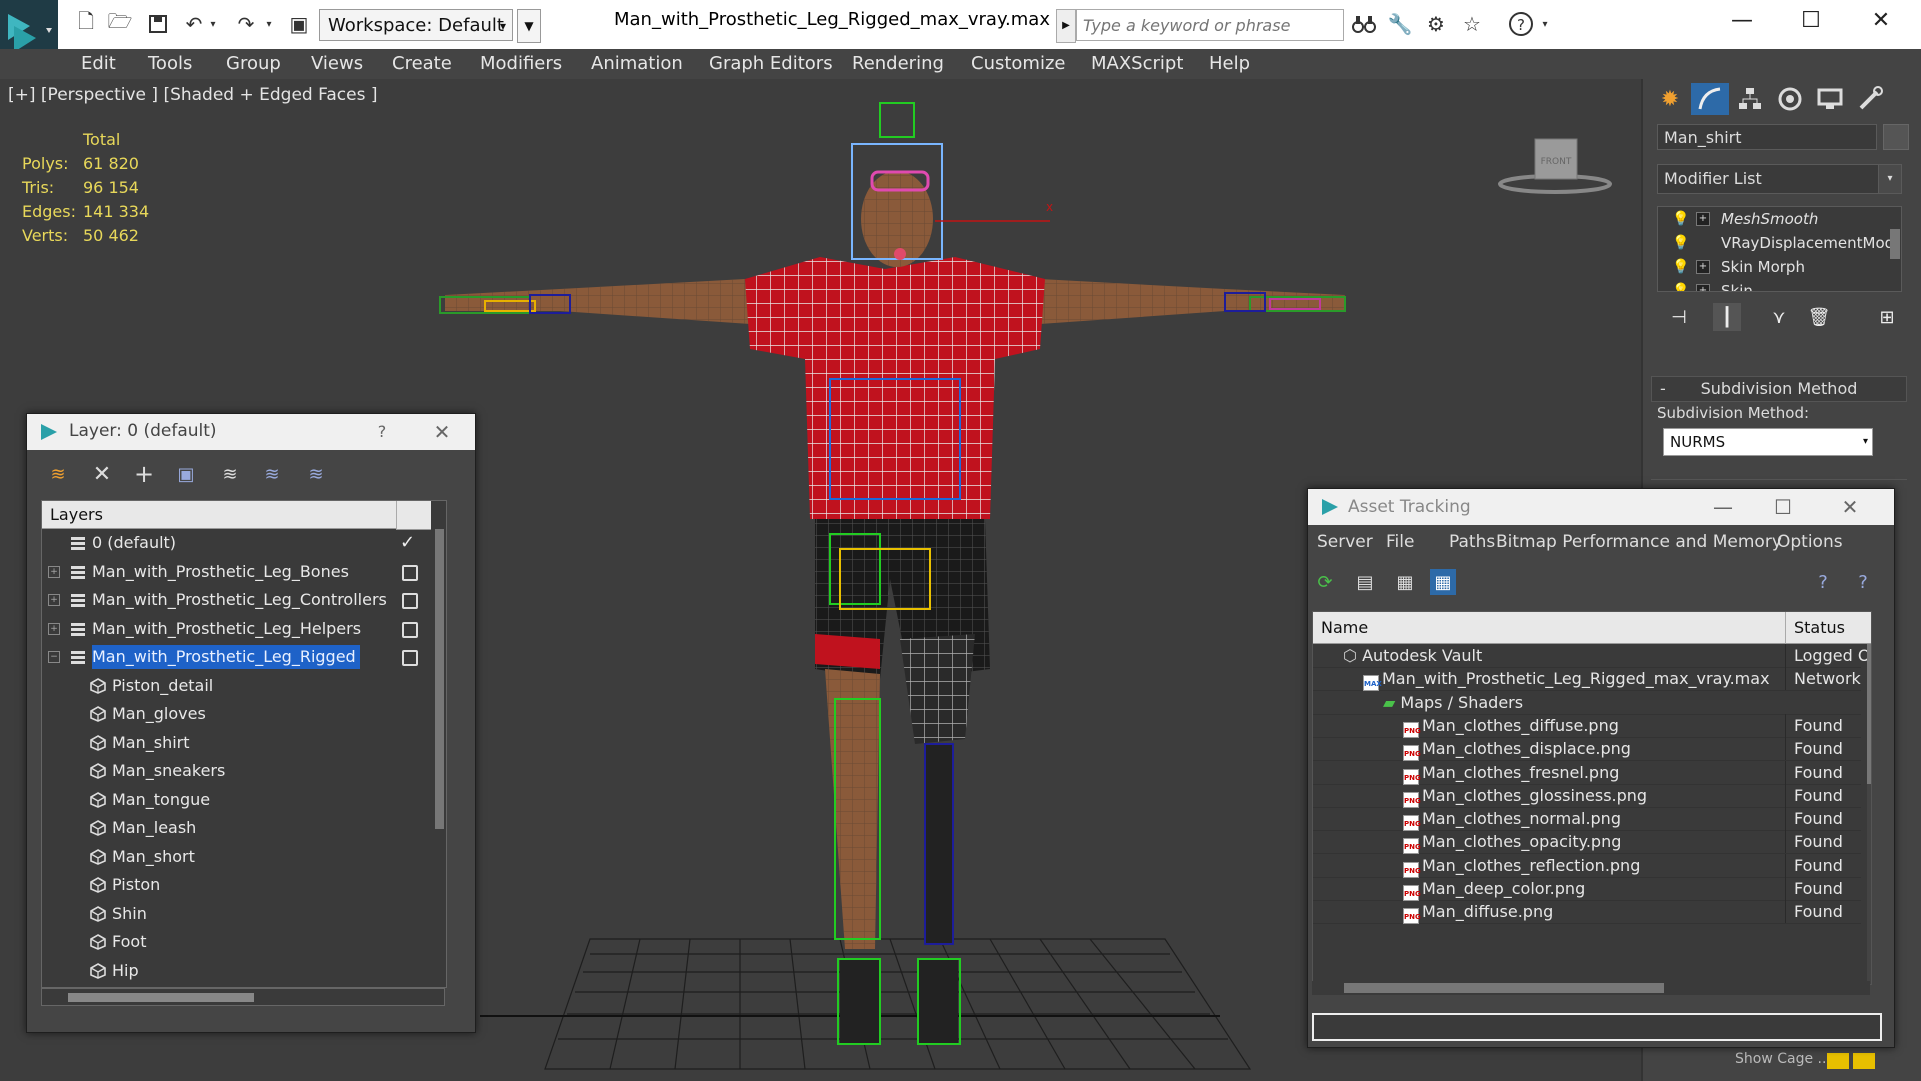 The image size is (1921, 1081). Describe the element at coordinates (170, 64) in the screenshot. I see `menu-tools: Tools` at that location.